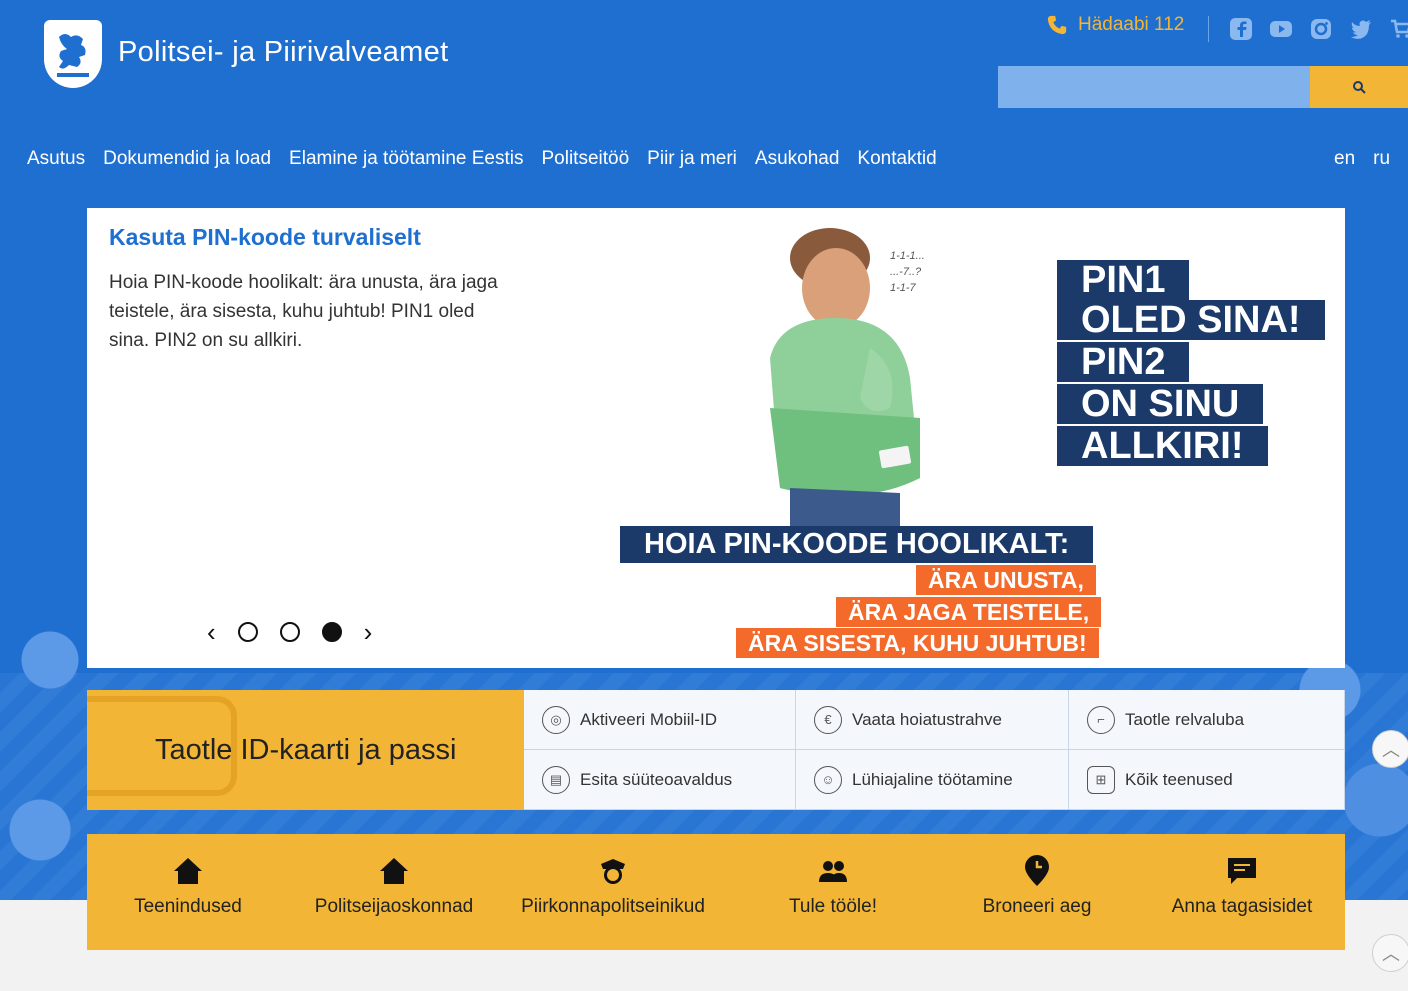 The width and height of the screenshot is (1408, 991). Describe the element at coordinates (969, 612) in the screenshot. I see `image-orange-line-2: ÄRA JAGA TEISTELE,` at that location.